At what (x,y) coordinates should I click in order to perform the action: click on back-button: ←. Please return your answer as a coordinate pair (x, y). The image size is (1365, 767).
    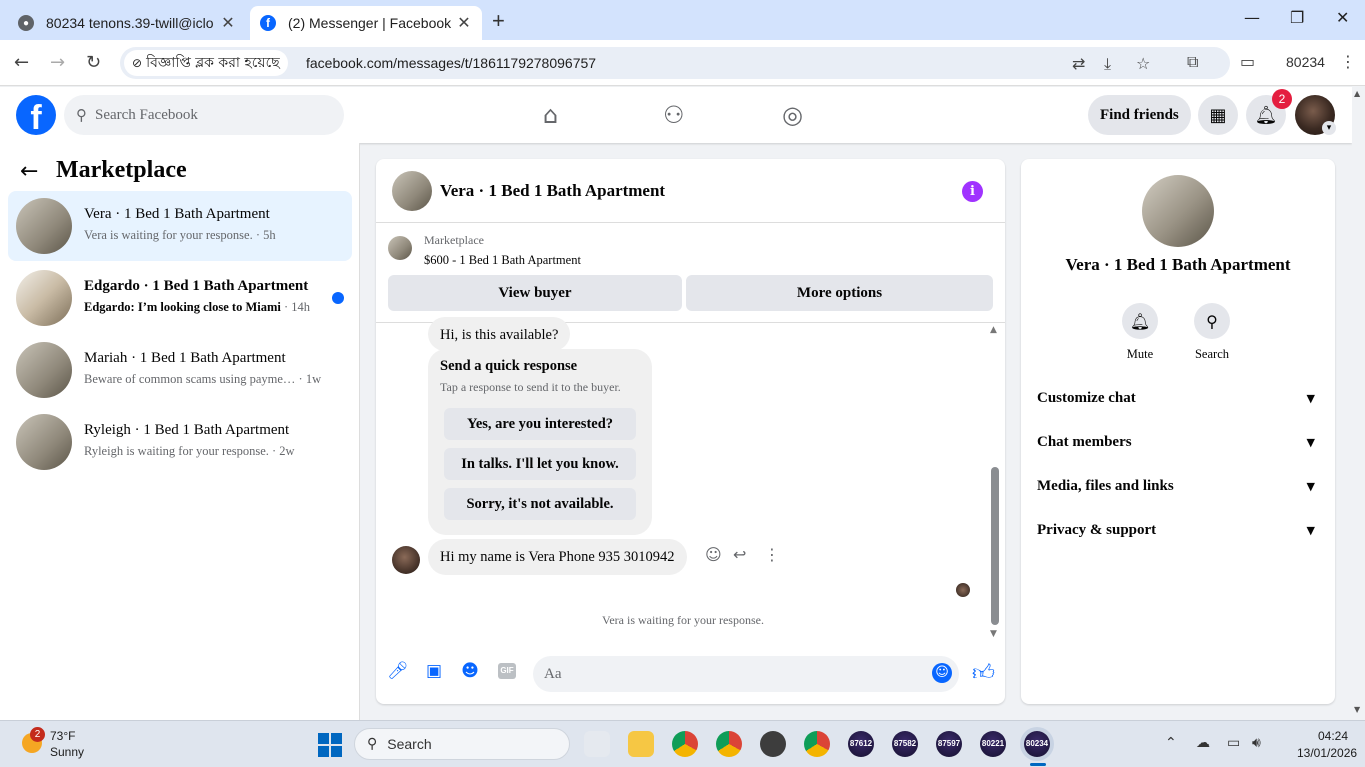
    Looking at the image, I should click on (21, 62).